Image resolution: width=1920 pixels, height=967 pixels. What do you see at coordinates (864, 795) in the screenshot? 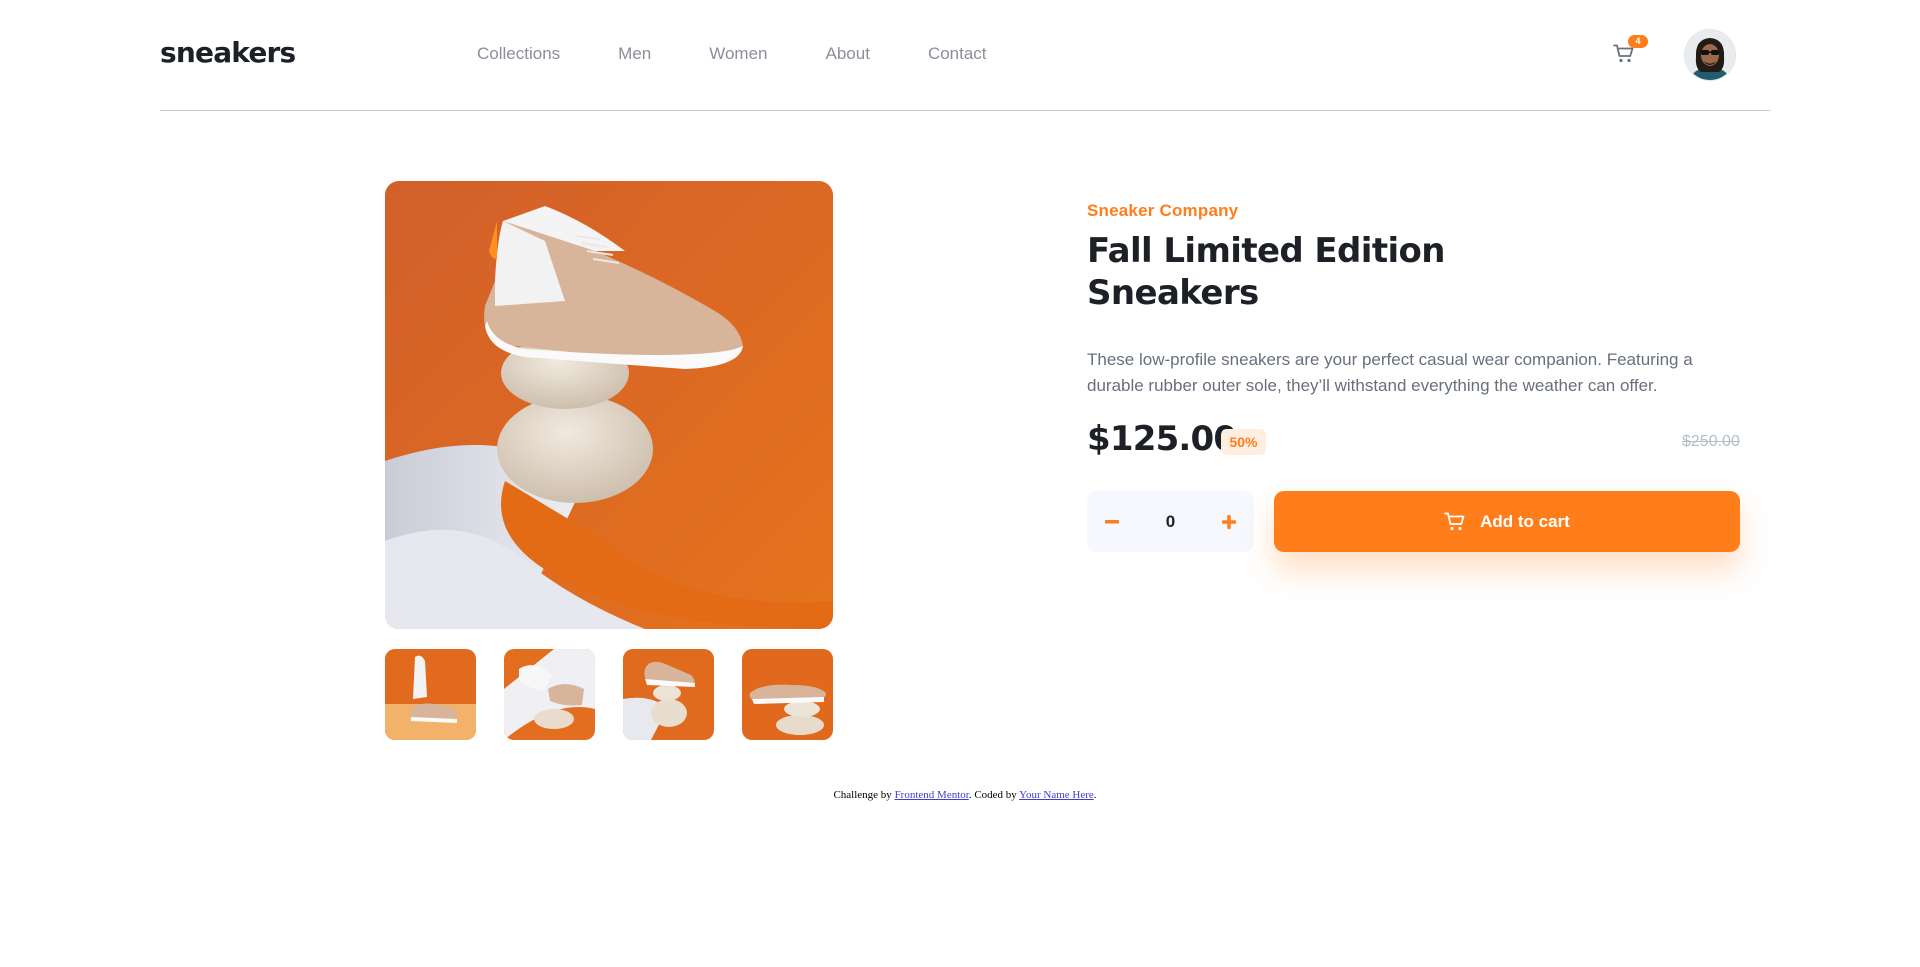
I see `attribution-prefix: Challenge by` at bounding box center [864, 795].